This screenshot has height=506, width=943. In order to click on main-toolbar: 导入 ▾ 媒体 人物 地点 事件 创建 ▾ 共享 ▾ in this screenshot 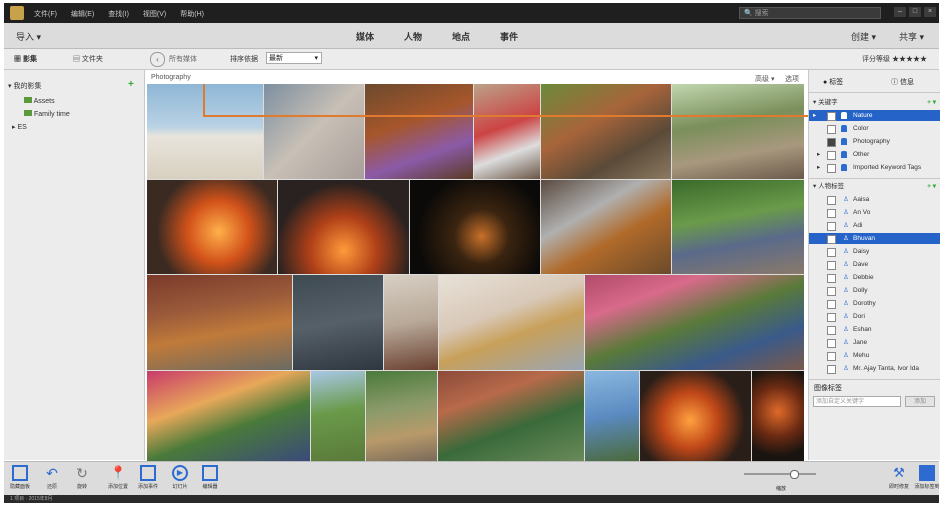, I will do `click(471, 36)`.